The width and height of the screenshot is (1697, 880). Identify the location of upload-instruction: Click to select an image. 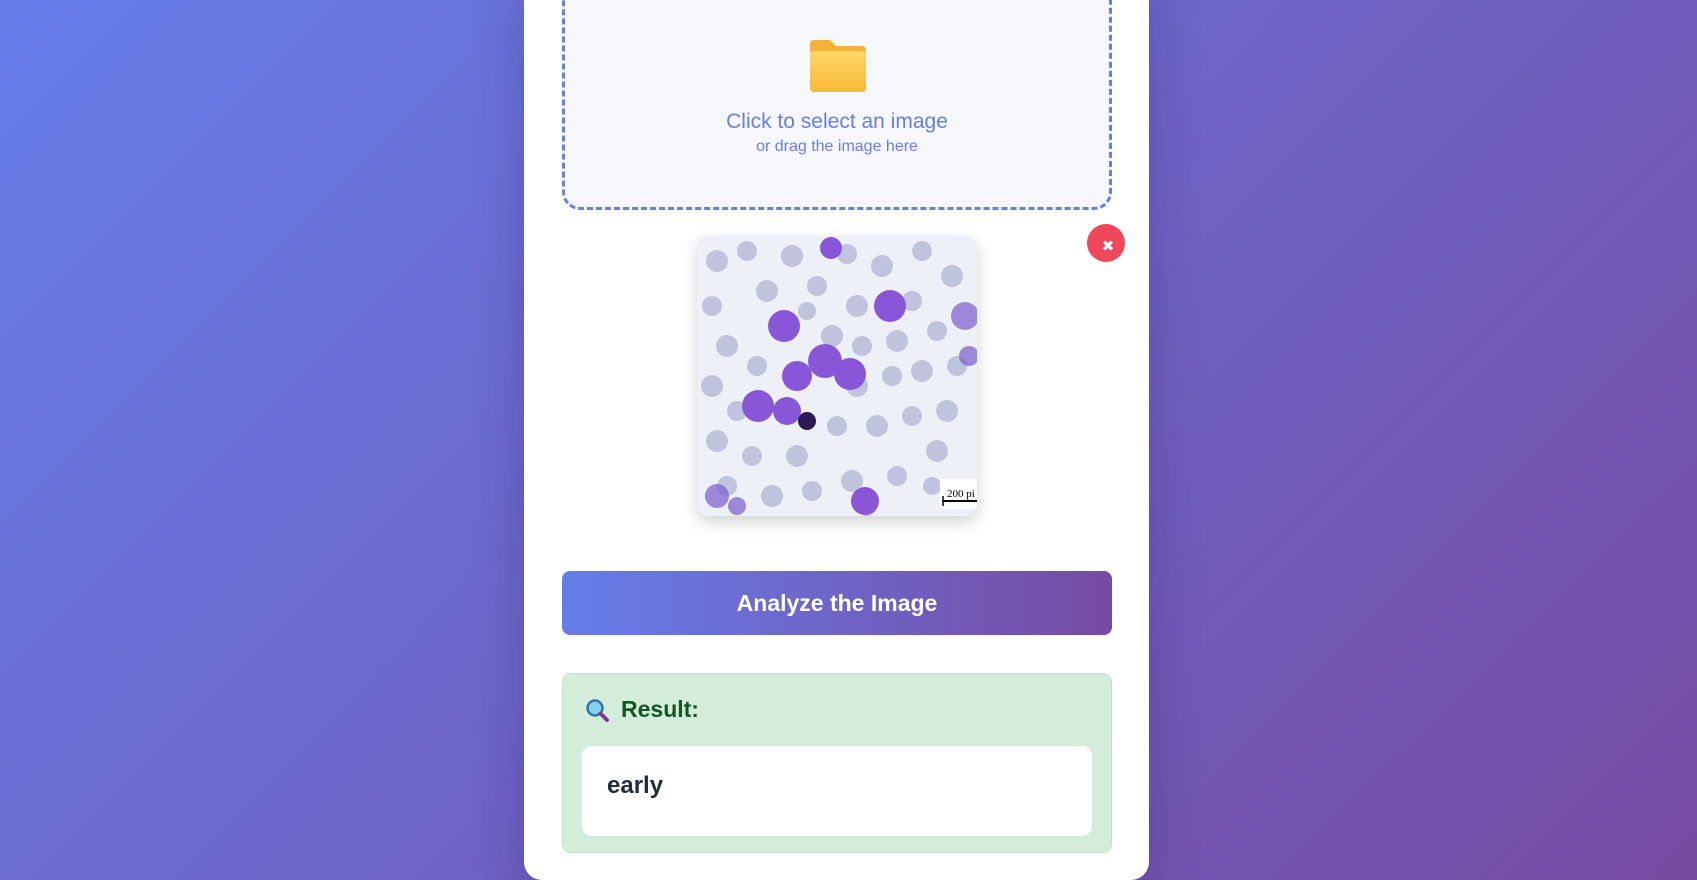
(837, 121).